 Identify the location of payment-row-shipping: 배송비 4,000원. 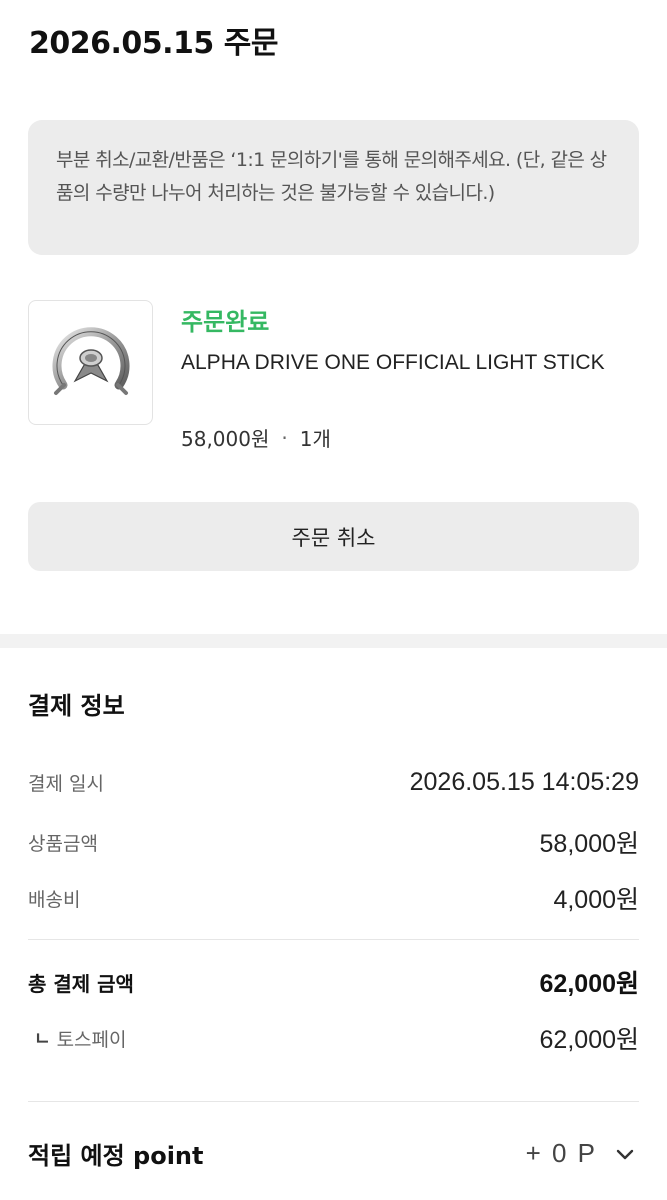
(333, 898).